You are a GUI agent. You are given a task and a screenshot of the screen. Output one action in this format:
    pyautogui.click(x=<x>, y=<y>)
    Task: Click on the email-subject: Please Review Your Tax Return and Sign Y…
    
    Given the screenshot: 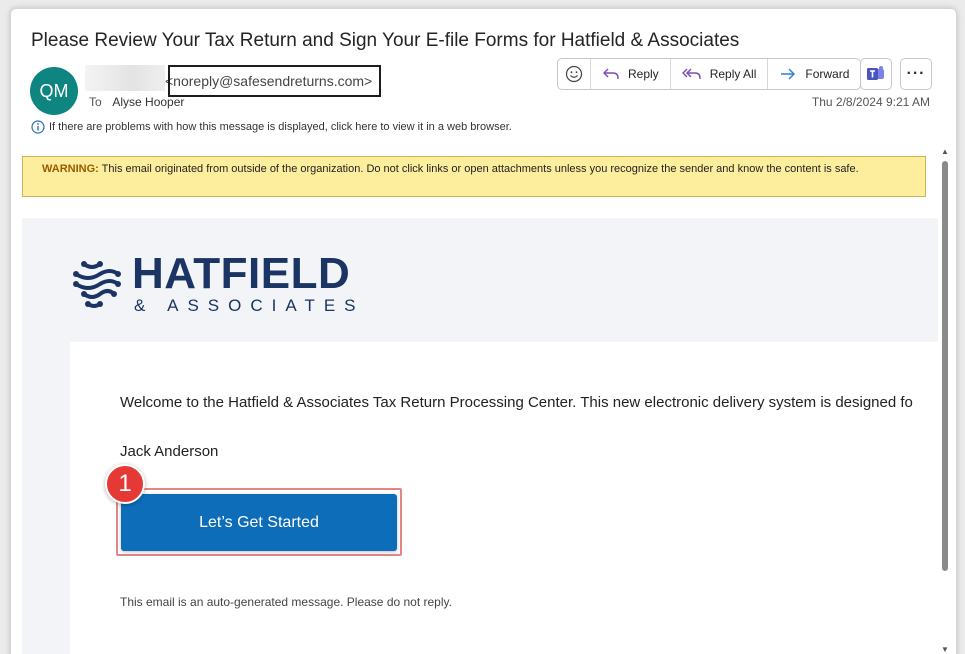 What is the action you would take?
    pyautogui.click(x=385, y=40)
    